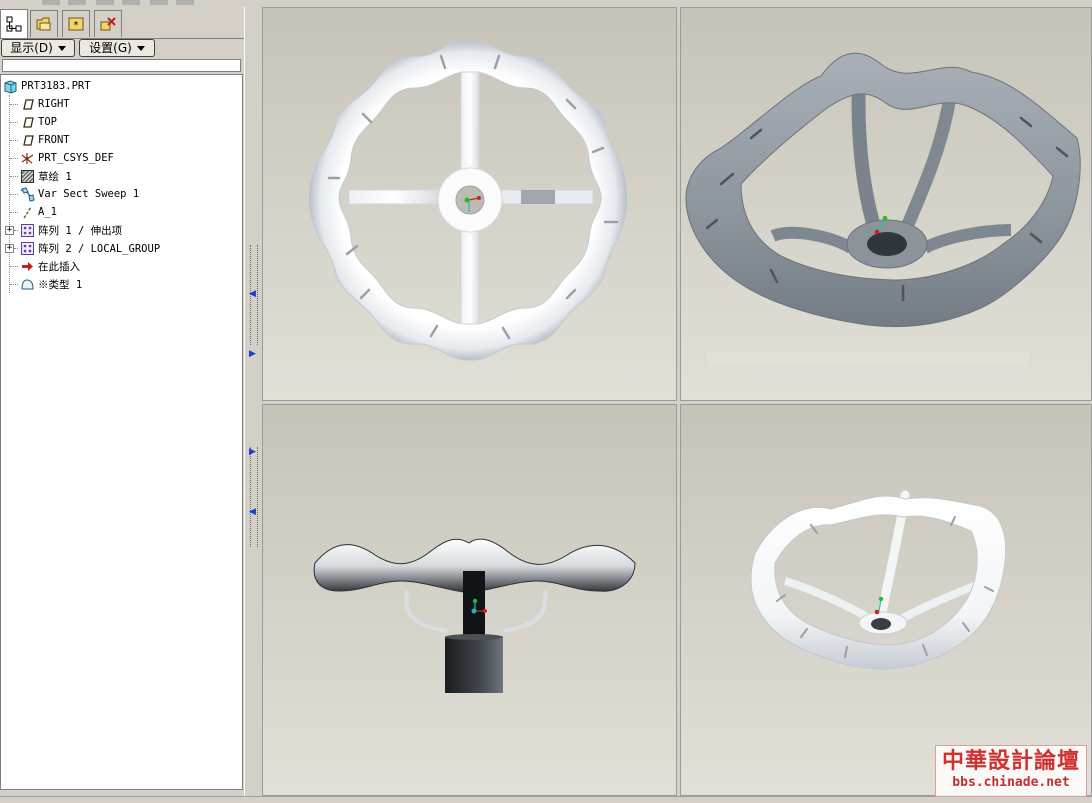 The height and width of the screenshot is (803, 1092). I want to click on watermark: 中華設計論壇 bbs.chinade.net, so click(1011, 771).